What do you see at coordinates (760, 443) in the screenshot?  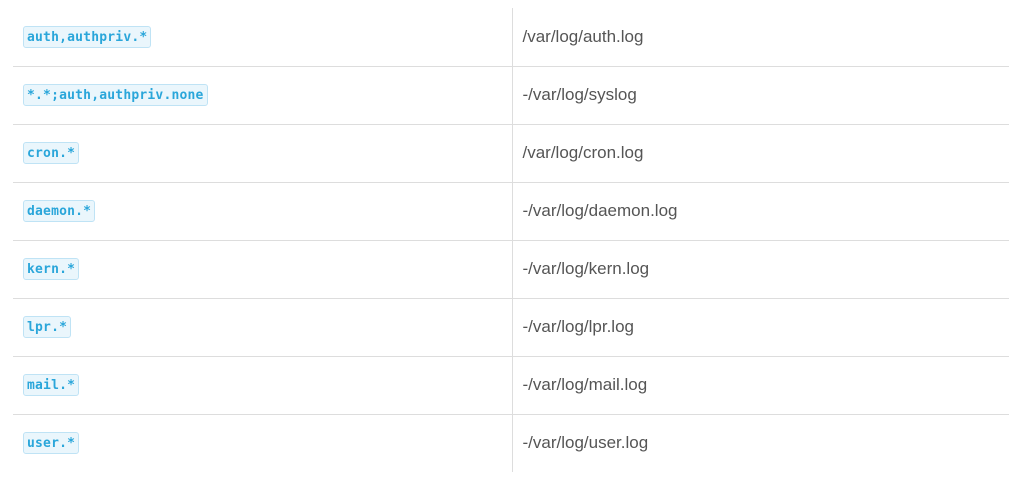 I see `log-path-cell: -/var/log/user.log` at bounding box center [760, 443].